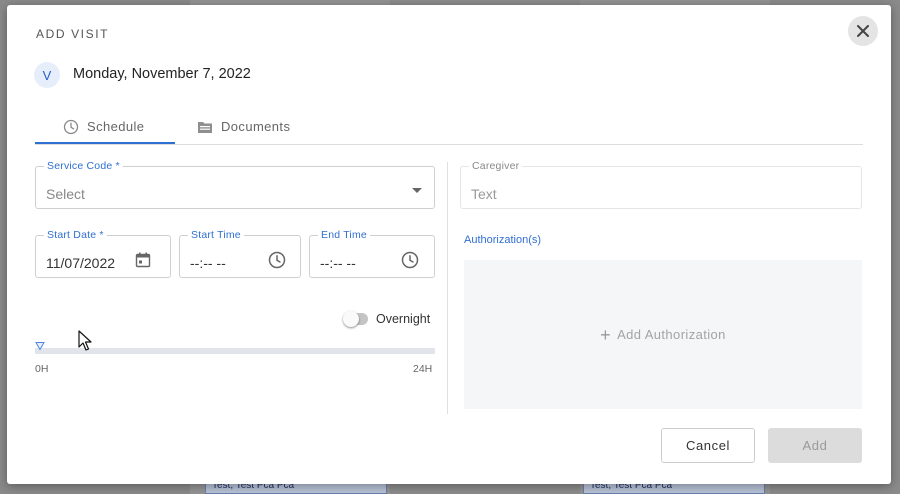  I want to click on start-date-label: Start Date *, so click(75, 235).